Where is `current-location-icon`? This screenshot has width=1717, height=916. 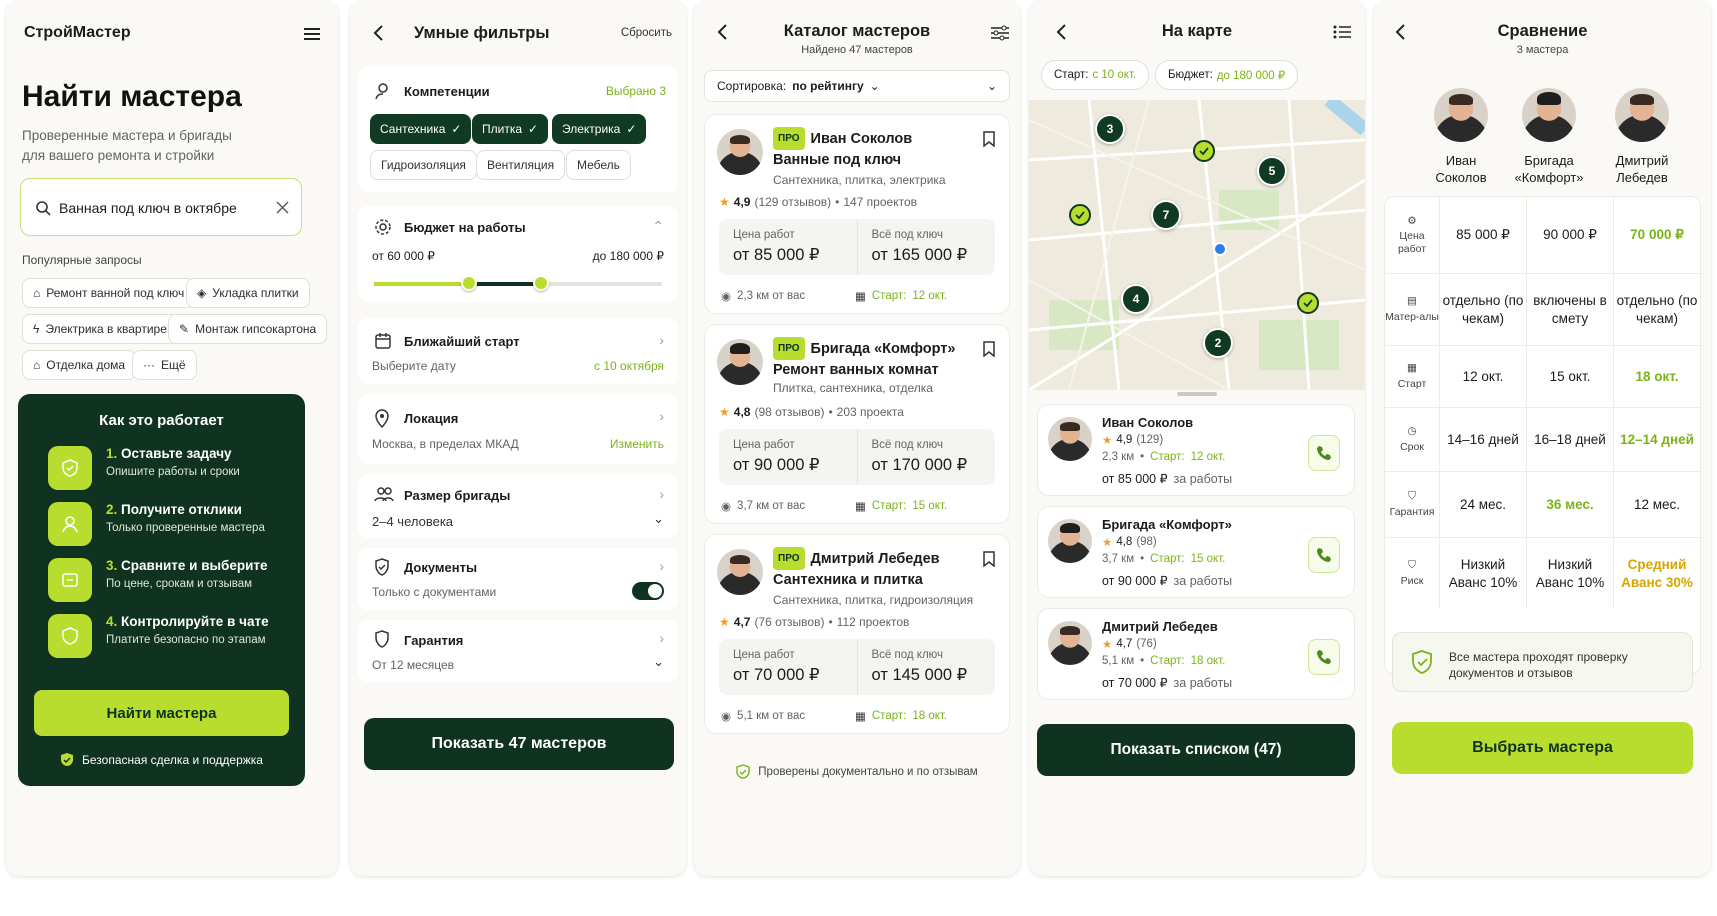 current-location-icon is located at coordinates (1220, 249).